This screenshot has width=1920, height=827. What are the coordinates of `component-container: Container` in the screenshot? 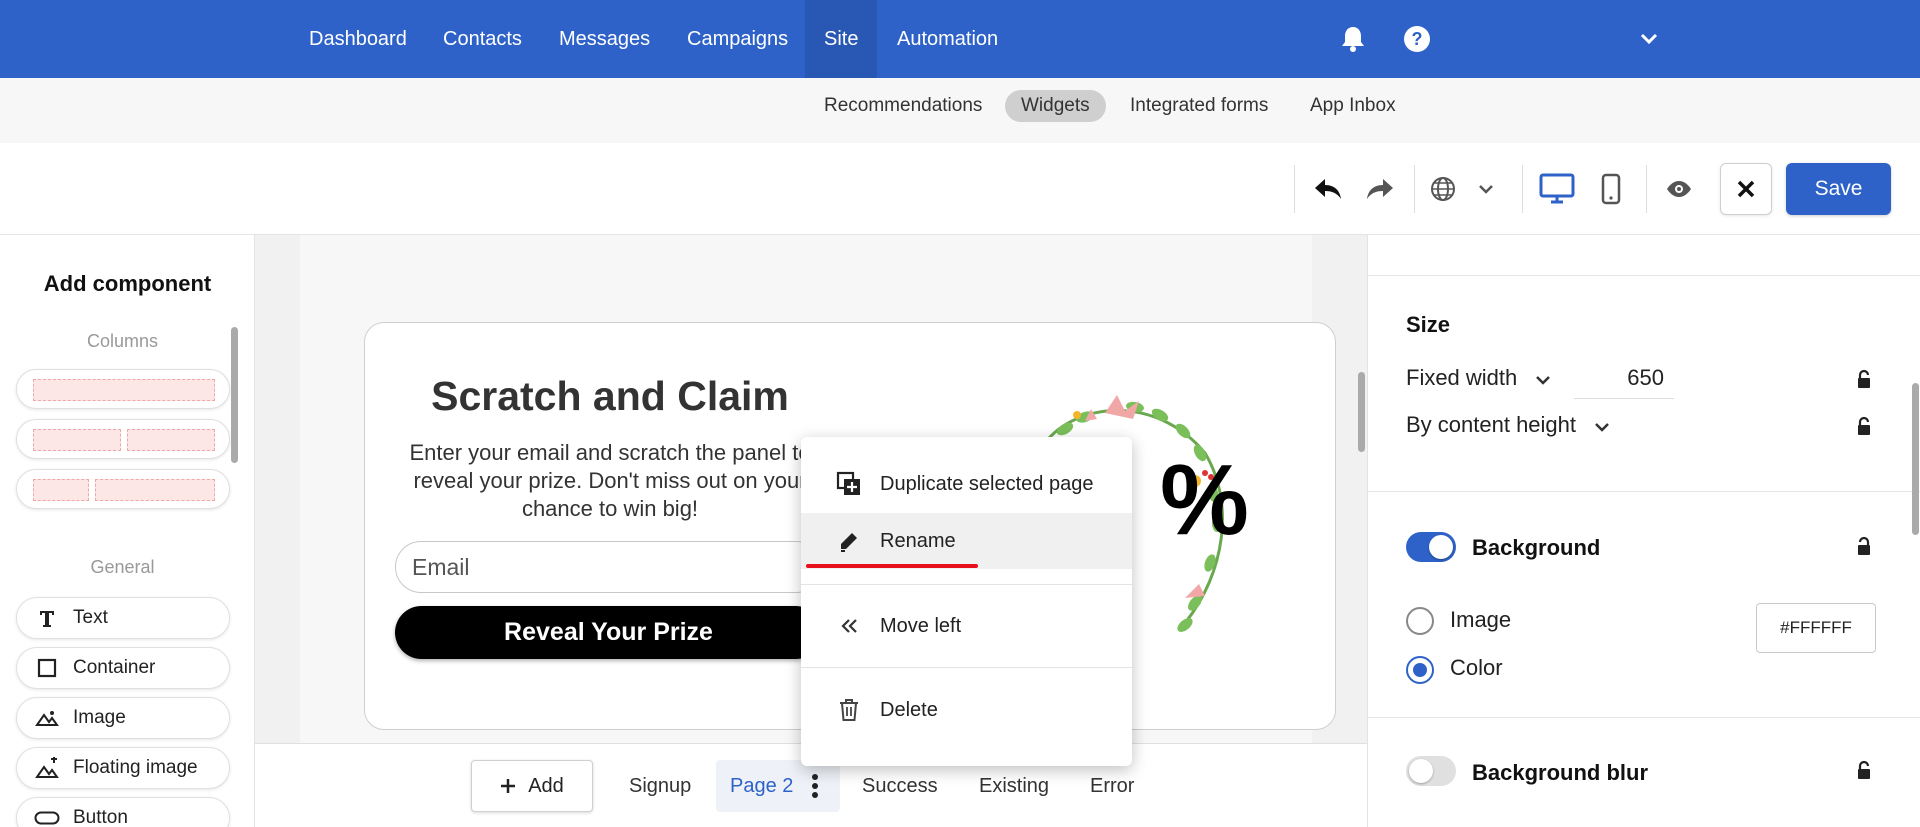 It's located at (123, 668).